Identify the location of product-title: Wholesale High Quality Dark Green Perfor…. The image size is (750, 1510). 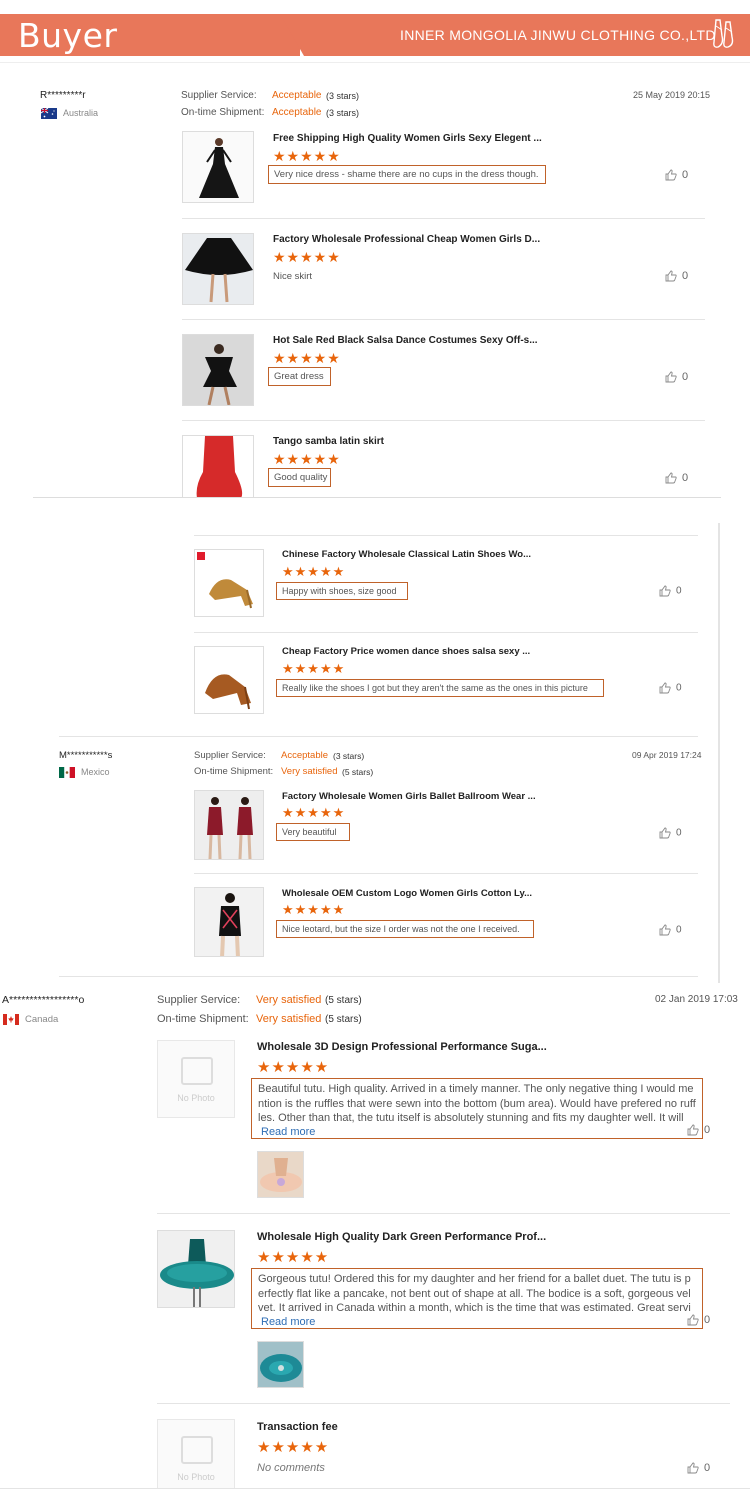
(401, 1237).